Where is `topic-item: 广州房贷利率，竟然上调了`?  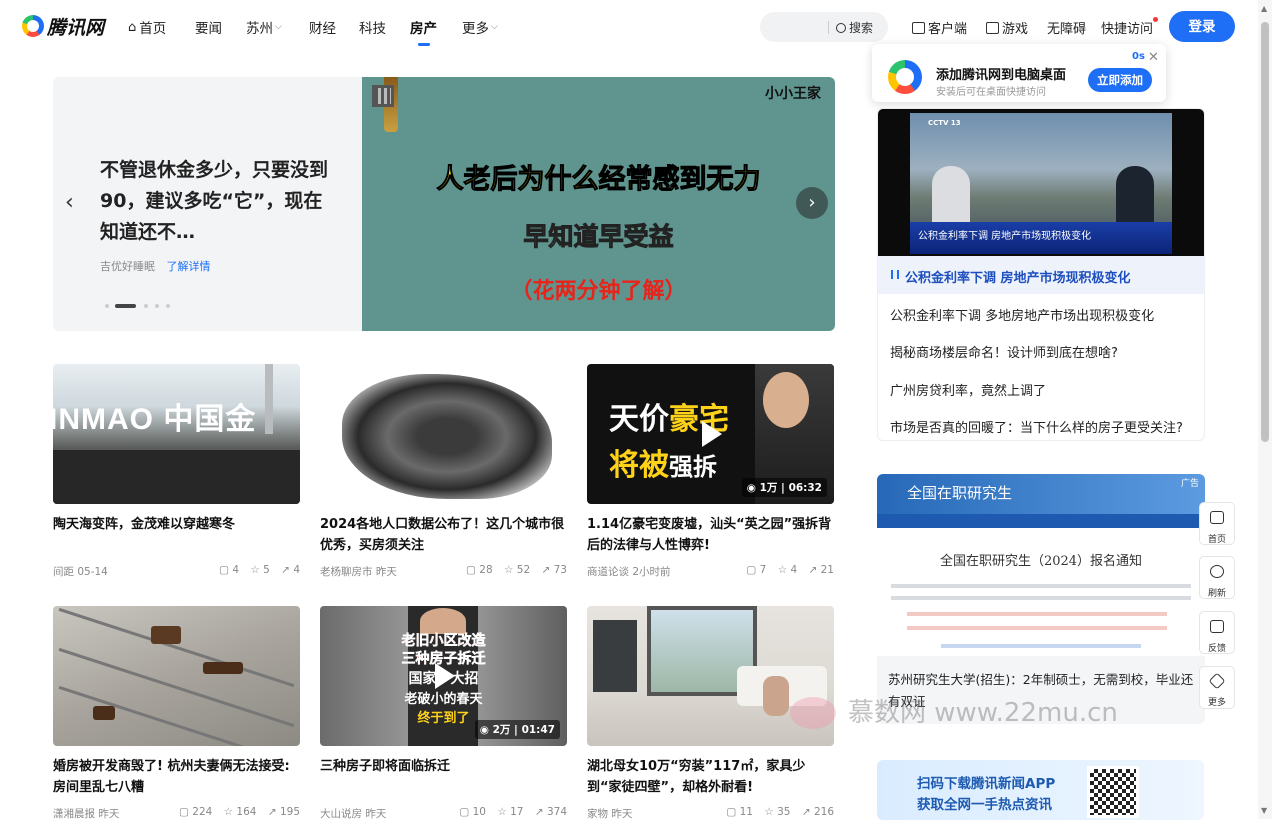
topic-item: 广州房贷利率，竟然上调了 is located at coordinates (968, 389).